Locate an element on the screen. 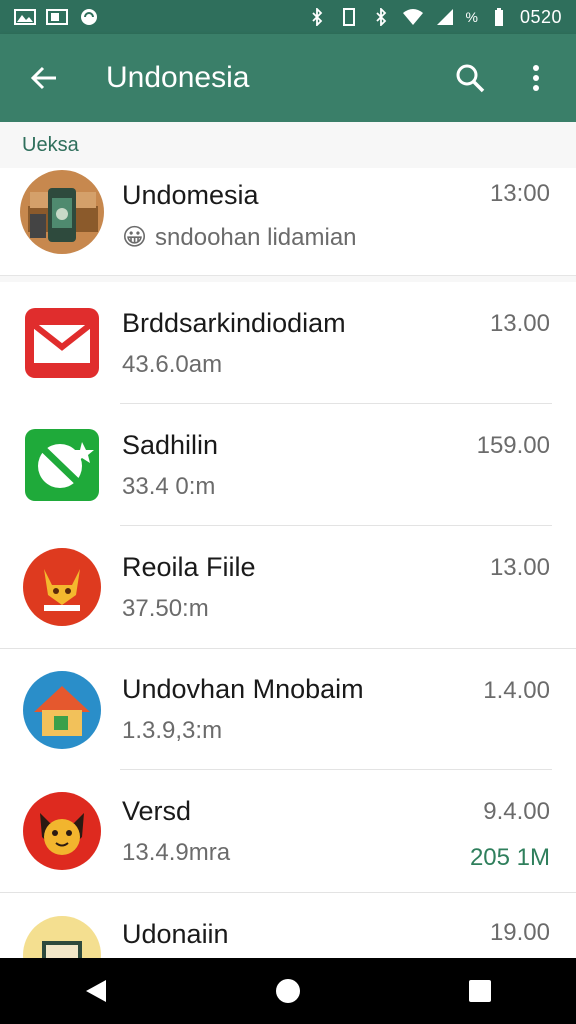 Image resolution: width=576 pixels, height=1024 pixels. search-icon is located at coordinates (470, 78).